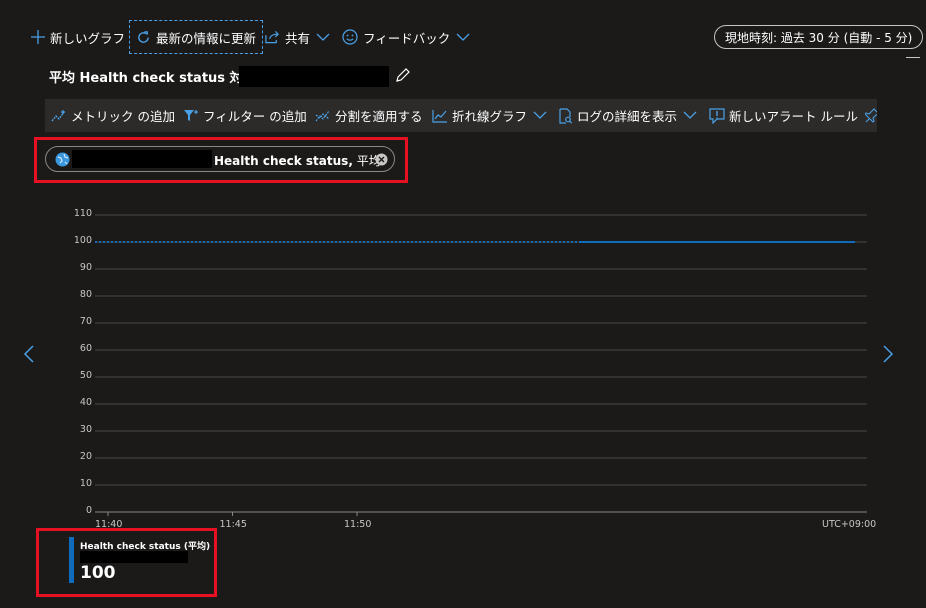 The height and width of the screenshot is (608, 926). Describe the element at coordinates (849, 524) in the screenshot. I see `timezone-label: UTC+09:00` at that location.